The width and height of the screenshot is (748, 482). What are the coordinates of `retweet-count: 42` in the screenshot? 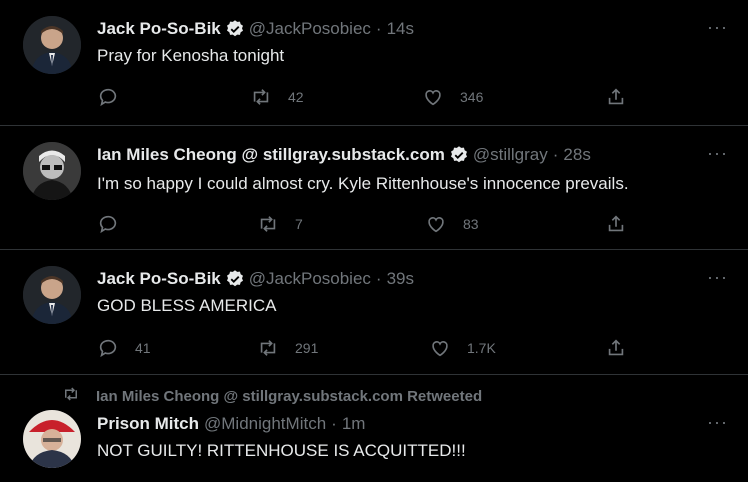 It's located at (296, 97).